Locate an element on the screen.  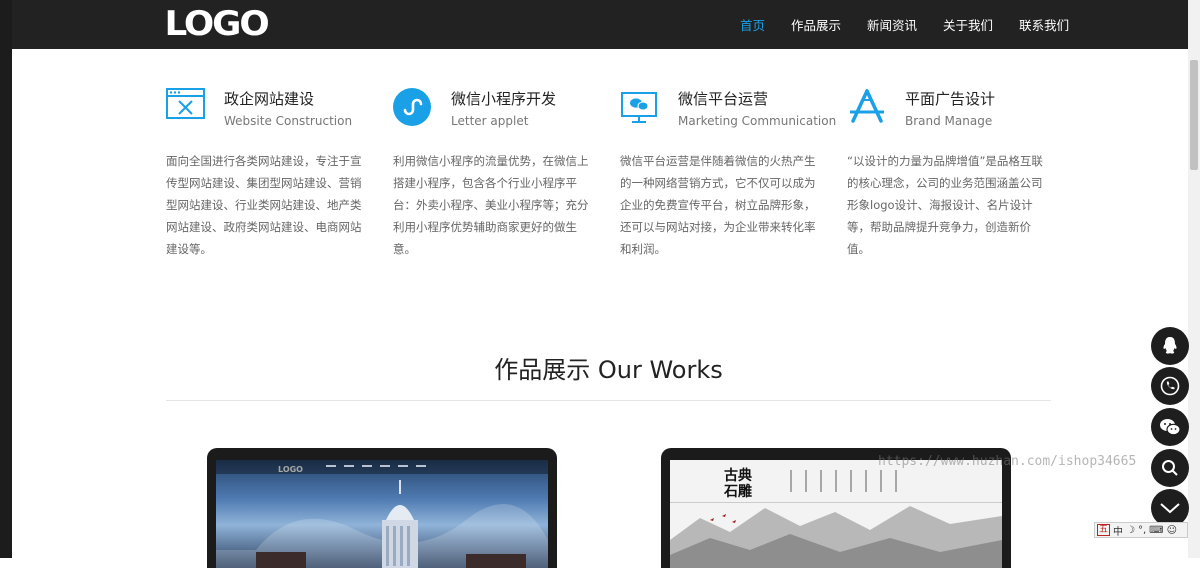
work-item: LOGO is located at coordinates (382, 508).